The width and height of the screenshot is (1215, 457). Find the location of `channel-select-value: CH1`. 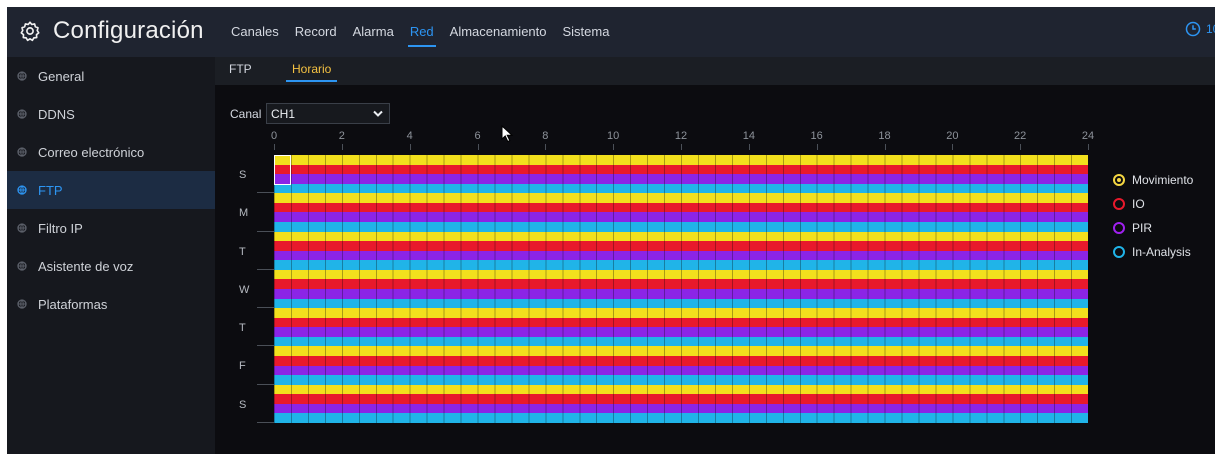

channel-select-value: CH1 is located at coordinates (283, 114).